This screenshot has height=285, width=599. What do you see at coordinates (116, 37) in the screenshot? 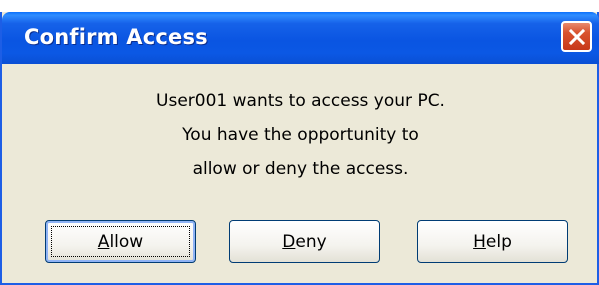
I see `window-title: Confirm Access` at bounding box center [116, 37].